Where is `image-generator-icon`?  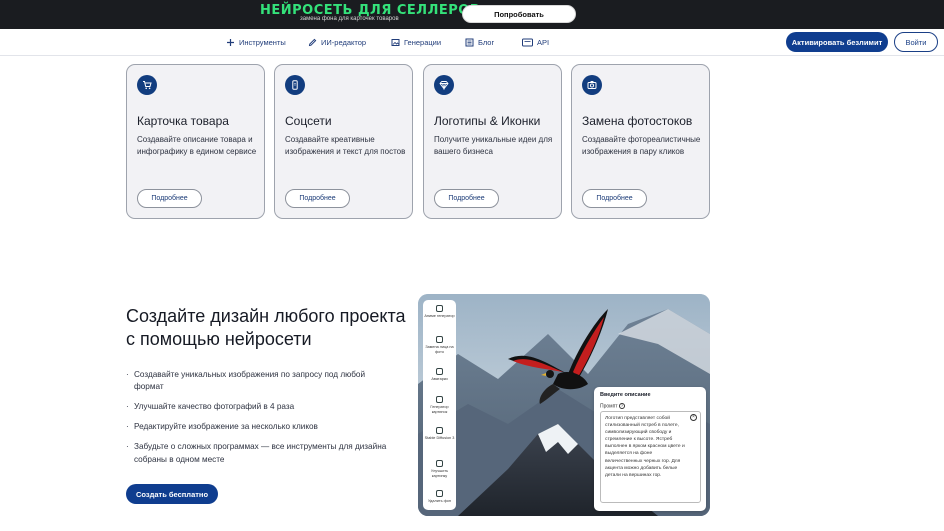 image-generator-icon is located at coordinates (439, 399).